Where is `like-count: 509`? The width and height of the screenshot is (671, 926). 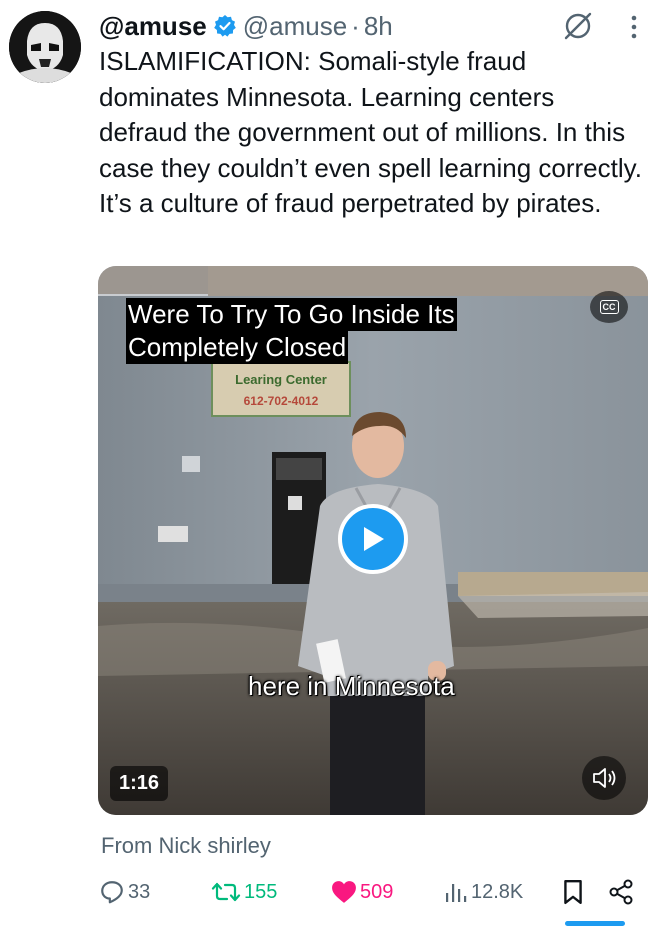
like-count: 509 is located at coordinates (377, 891).